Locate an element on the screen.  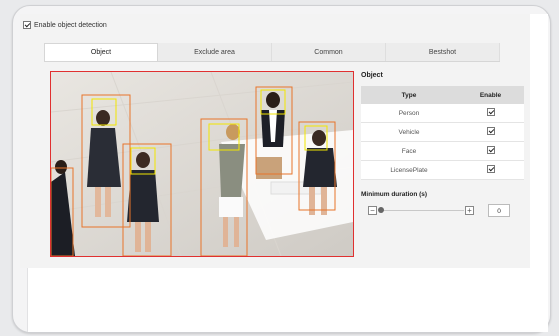
box is located at coordinates (269, 168).